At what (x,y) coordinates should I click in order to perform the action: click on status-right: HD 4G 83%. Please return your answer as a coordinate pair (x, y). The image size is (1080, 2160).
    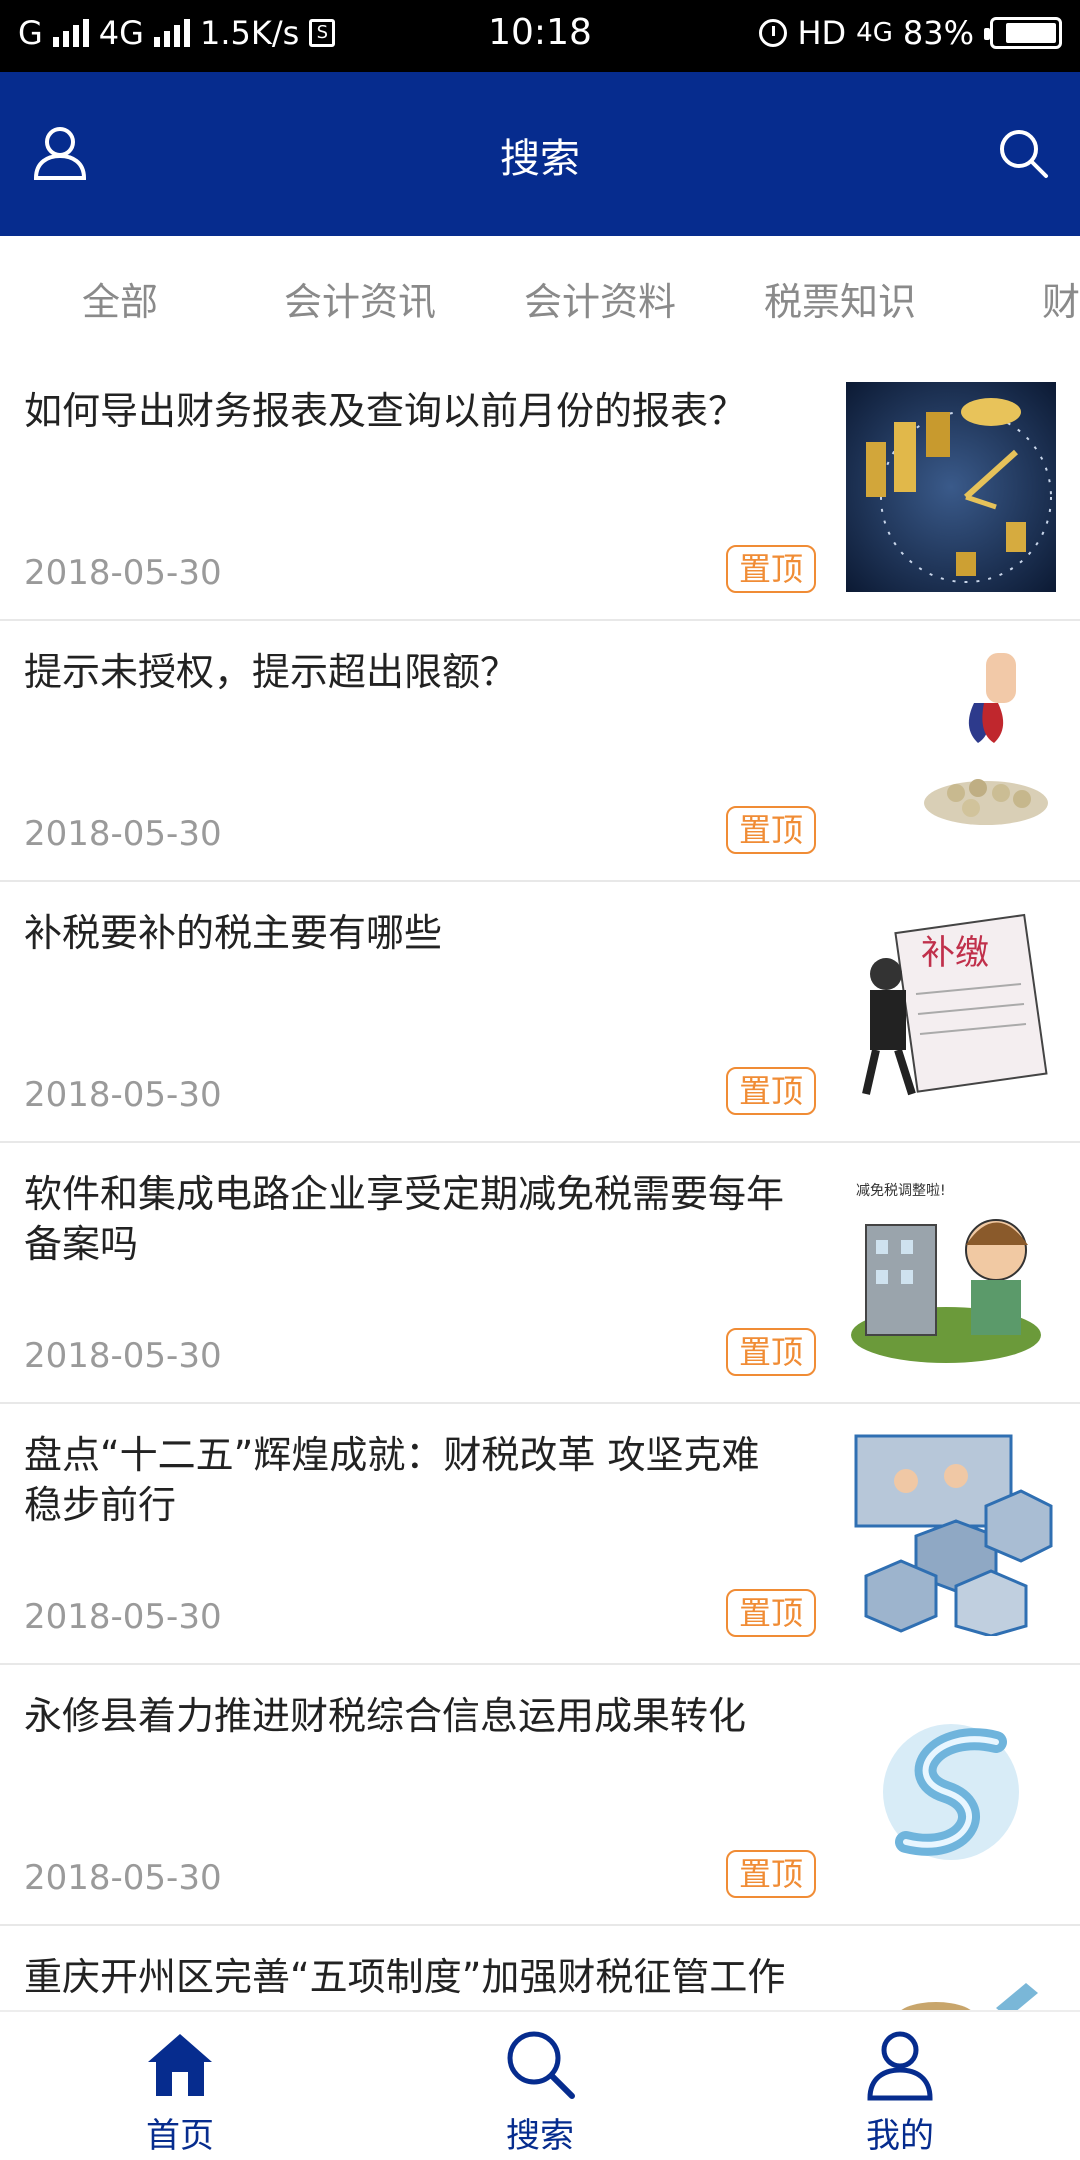
    Looking at the image, I should click on (910, 33).